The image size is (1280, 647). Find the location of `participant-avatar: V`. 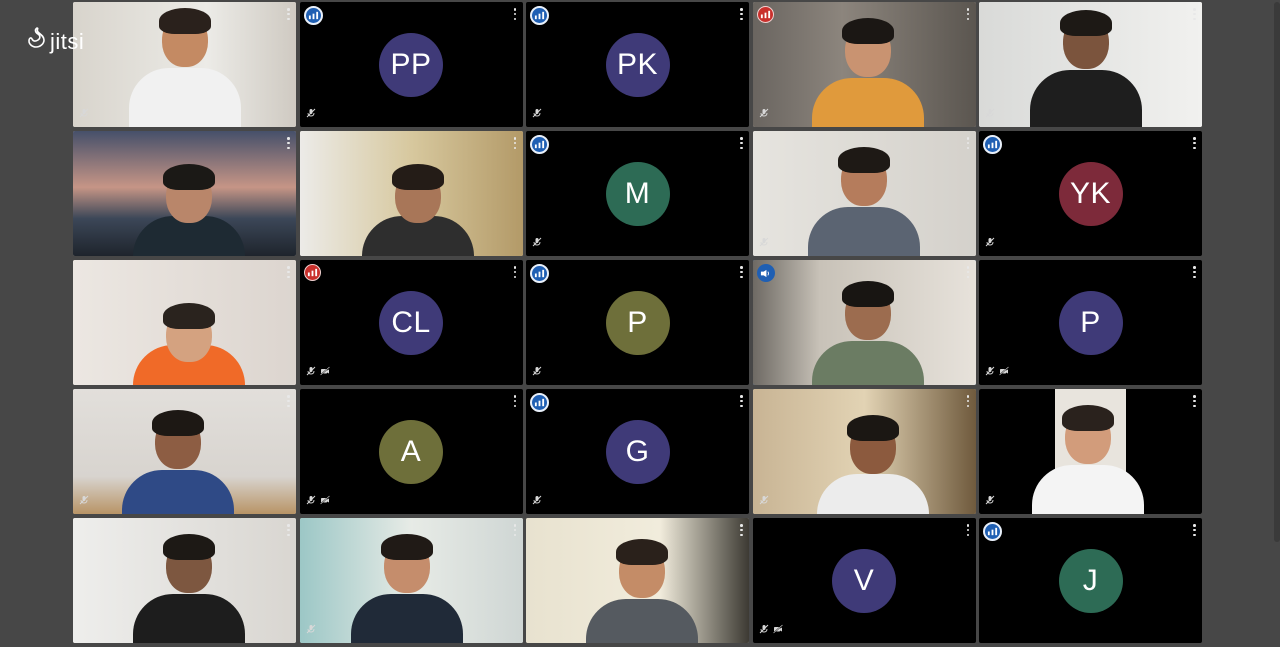

participant-avatar: V is located at coordinates (864, 580).